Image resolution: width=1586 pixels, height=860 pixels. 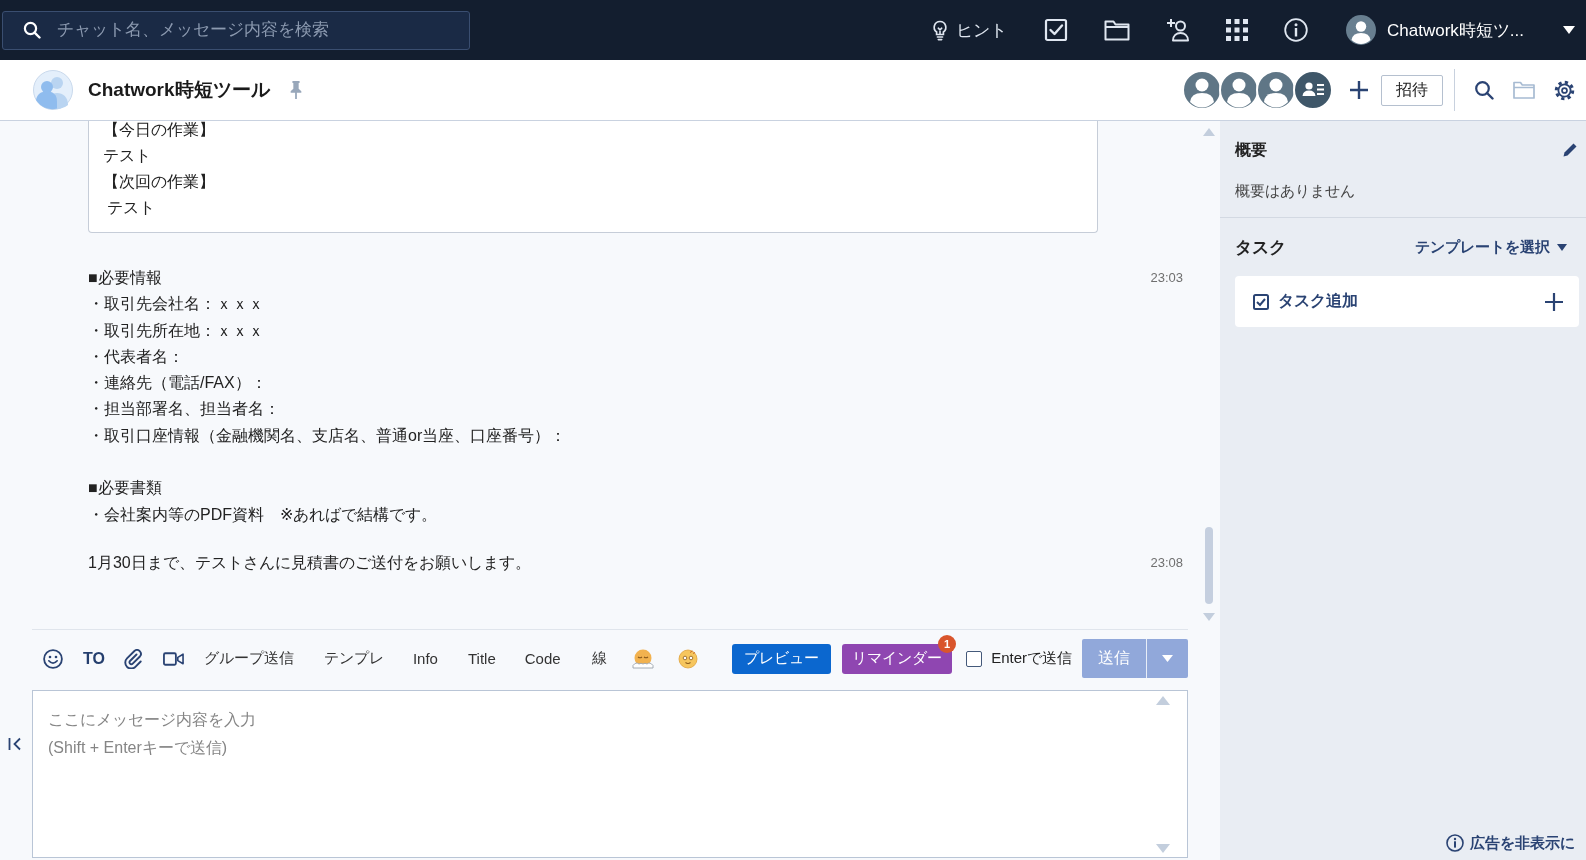 I want to click on add-task-button: タスク追加, so click(x=1407, y=301).